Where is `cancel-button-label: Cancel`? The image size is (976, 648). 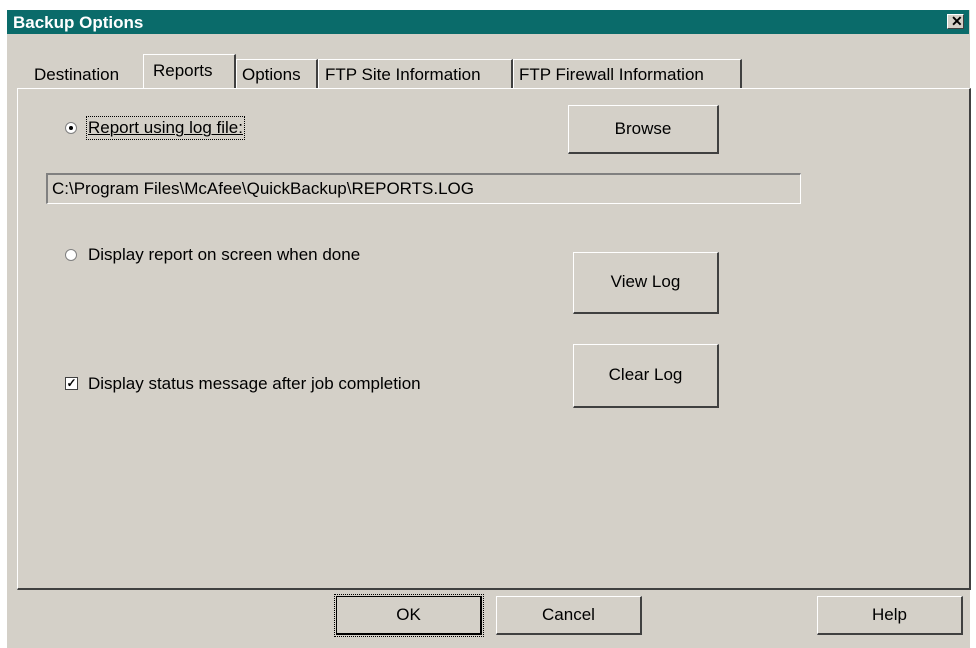
cancel-button-label: Cancel is located at coordinates (568, 614).